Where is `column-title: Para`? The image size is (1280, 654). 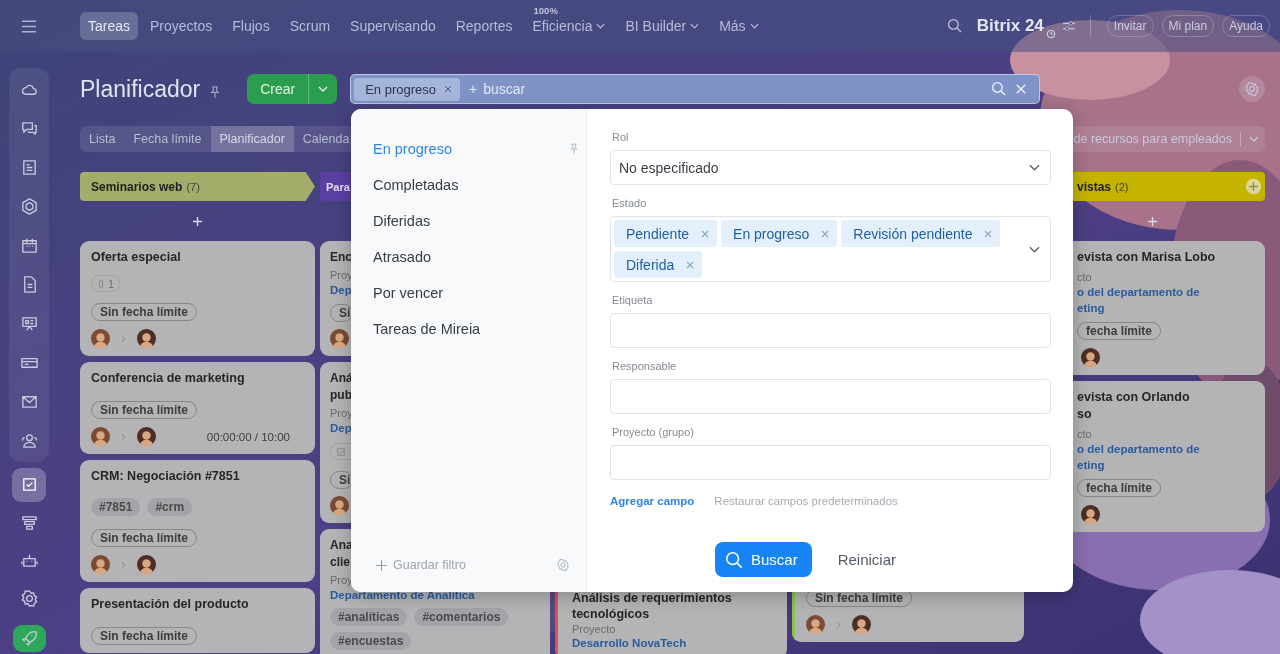
column-title: Para is located at coordinates (338, 186).